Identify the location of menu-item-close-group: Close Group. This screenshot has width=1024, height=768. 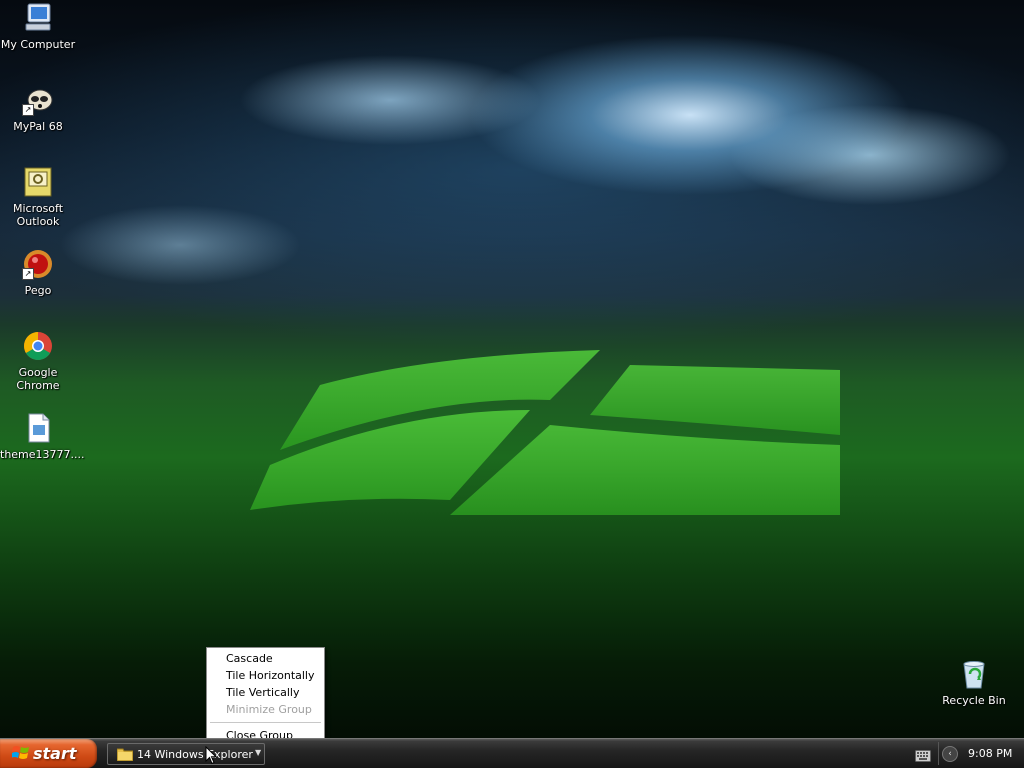
(265, 732).